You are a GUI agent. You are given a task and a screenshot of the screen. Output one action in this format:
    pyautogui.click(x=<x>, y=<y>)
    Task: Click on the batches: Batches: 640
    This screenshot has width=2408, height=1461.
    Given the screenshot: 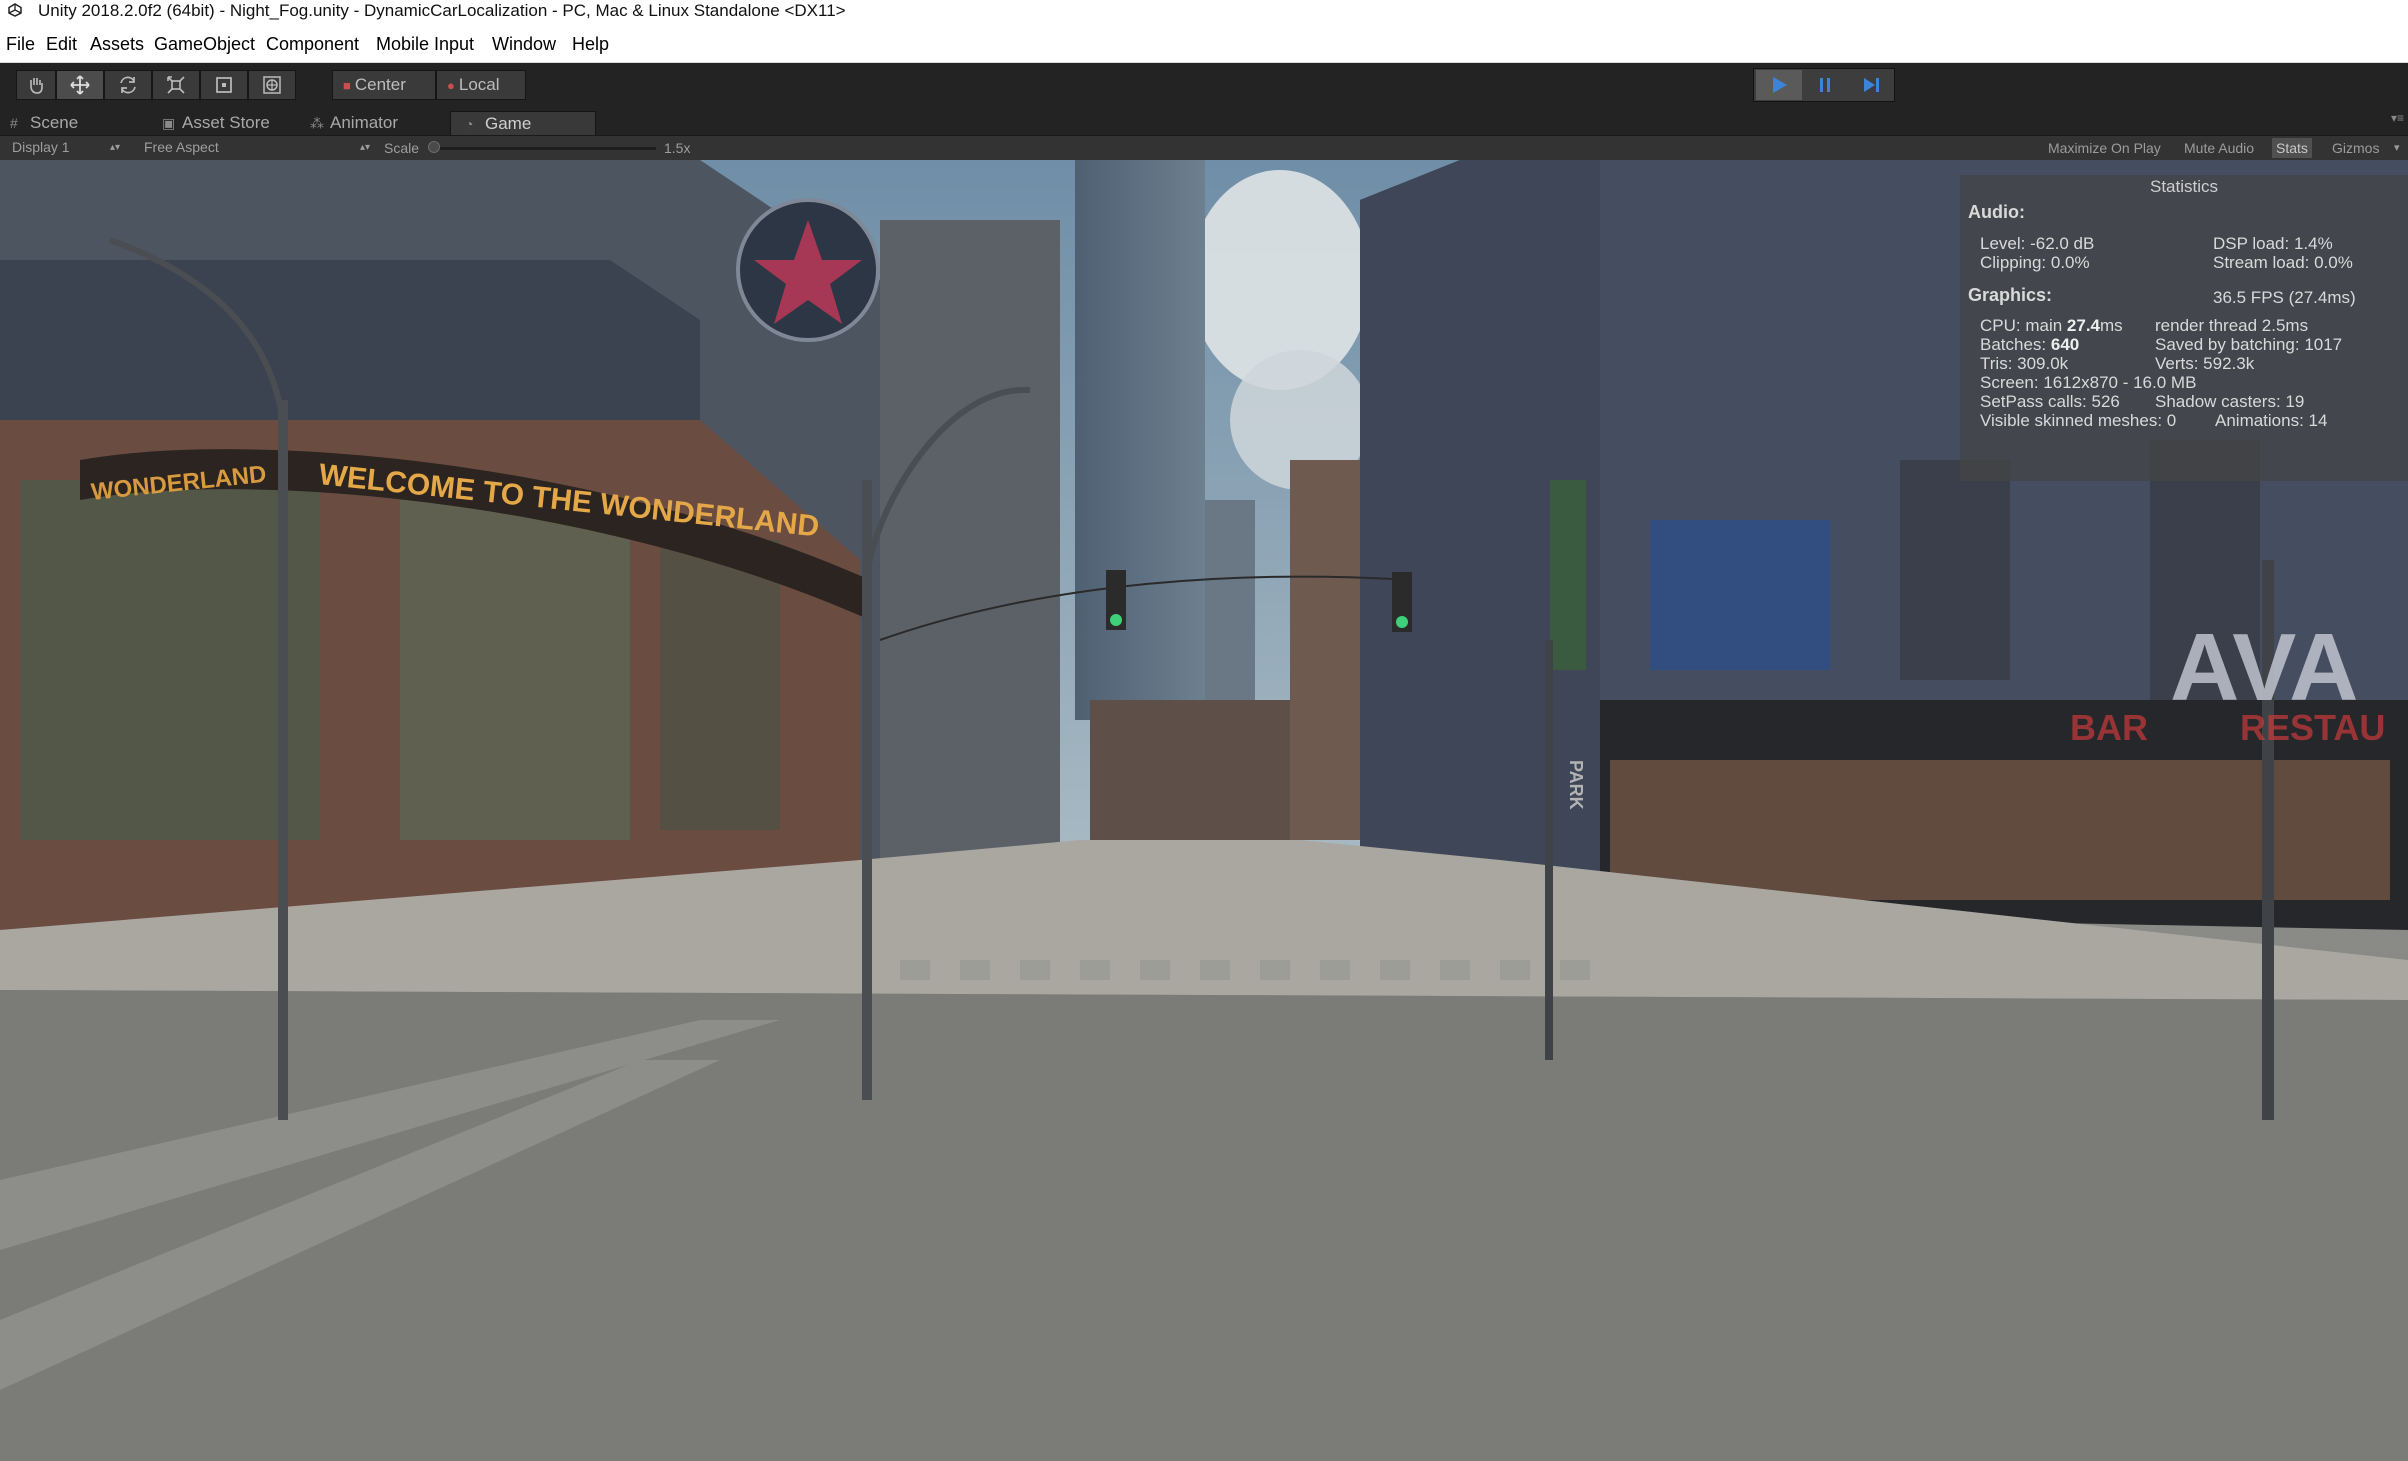 What is the action you would take?
    pyautogui.click(x=2030, y=344)
    